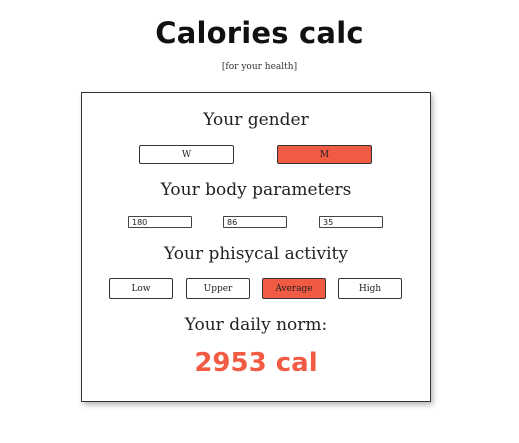  Describe the element at coordinates (324, 154) in the screenshot. I see `gender-option-m: M` at that location.